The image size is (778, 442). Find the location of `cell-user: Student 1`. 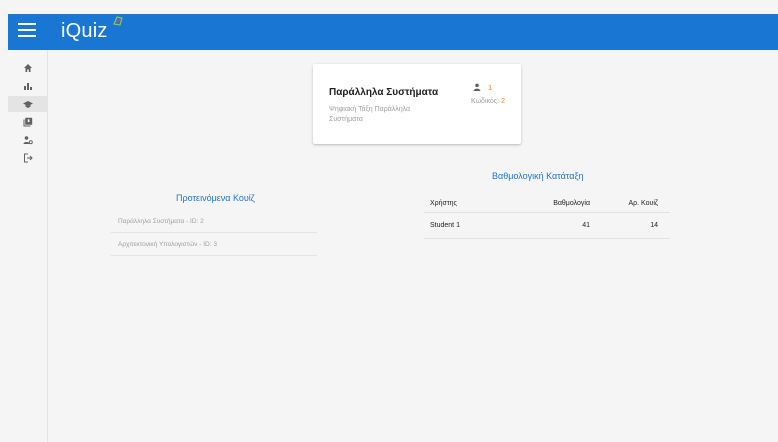

cell-user: Student 1 is located at coordinates (445, 225).